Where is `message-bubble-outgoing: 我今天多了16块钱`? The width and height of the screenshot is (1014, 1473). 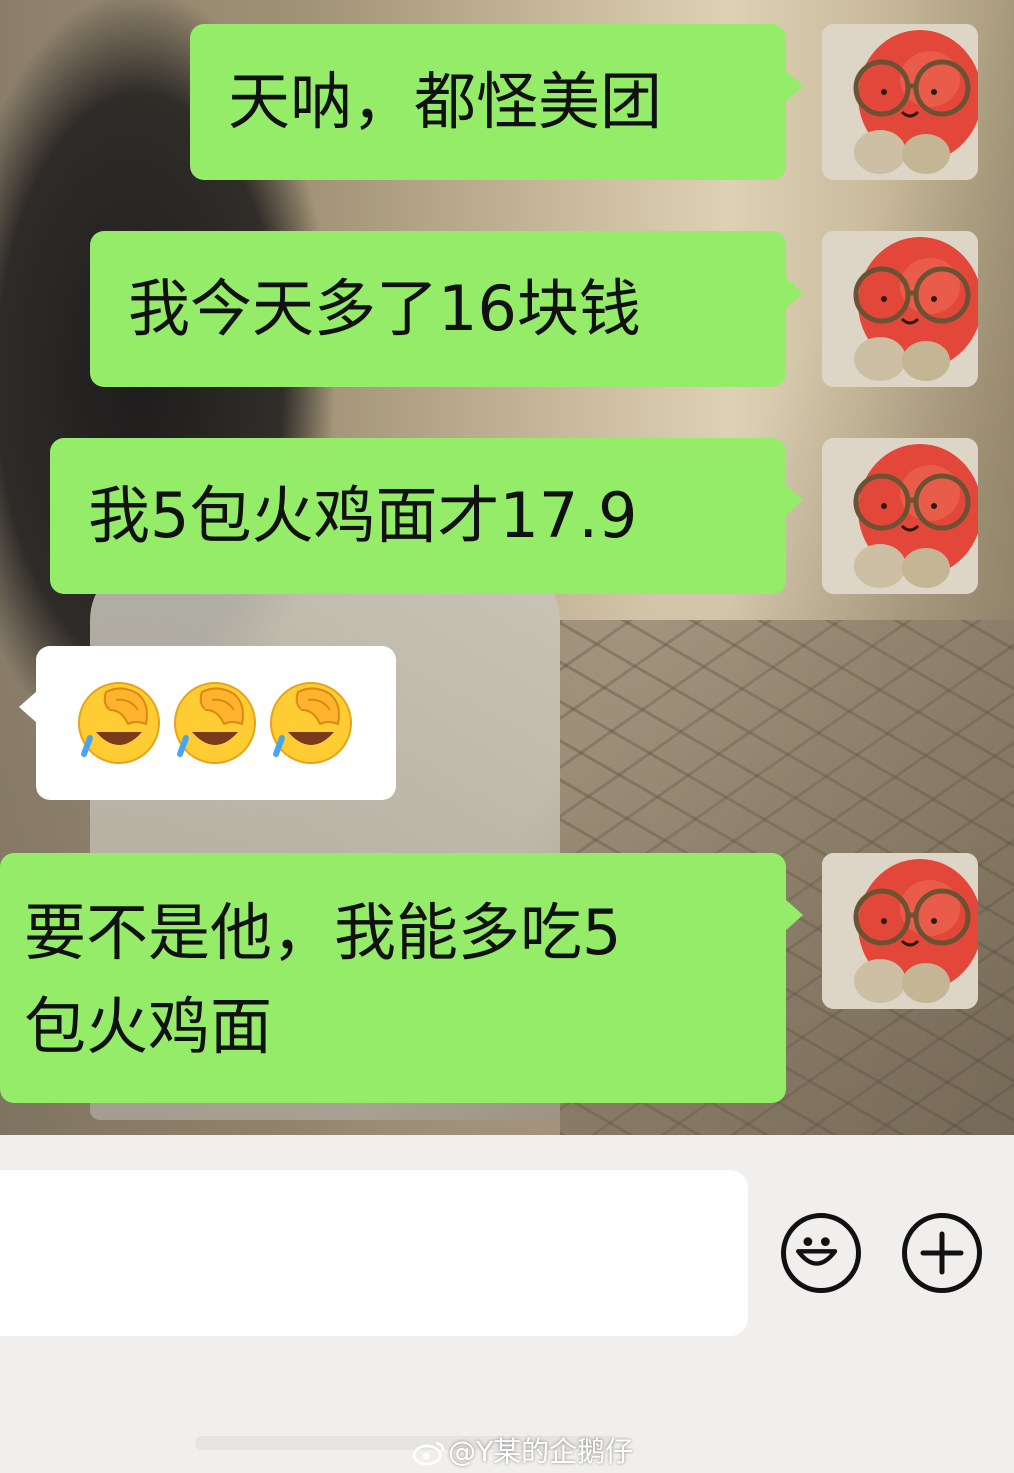 message-bubble-outgoing: 我今天多了16块钱 is located at coordinates (438, 309).